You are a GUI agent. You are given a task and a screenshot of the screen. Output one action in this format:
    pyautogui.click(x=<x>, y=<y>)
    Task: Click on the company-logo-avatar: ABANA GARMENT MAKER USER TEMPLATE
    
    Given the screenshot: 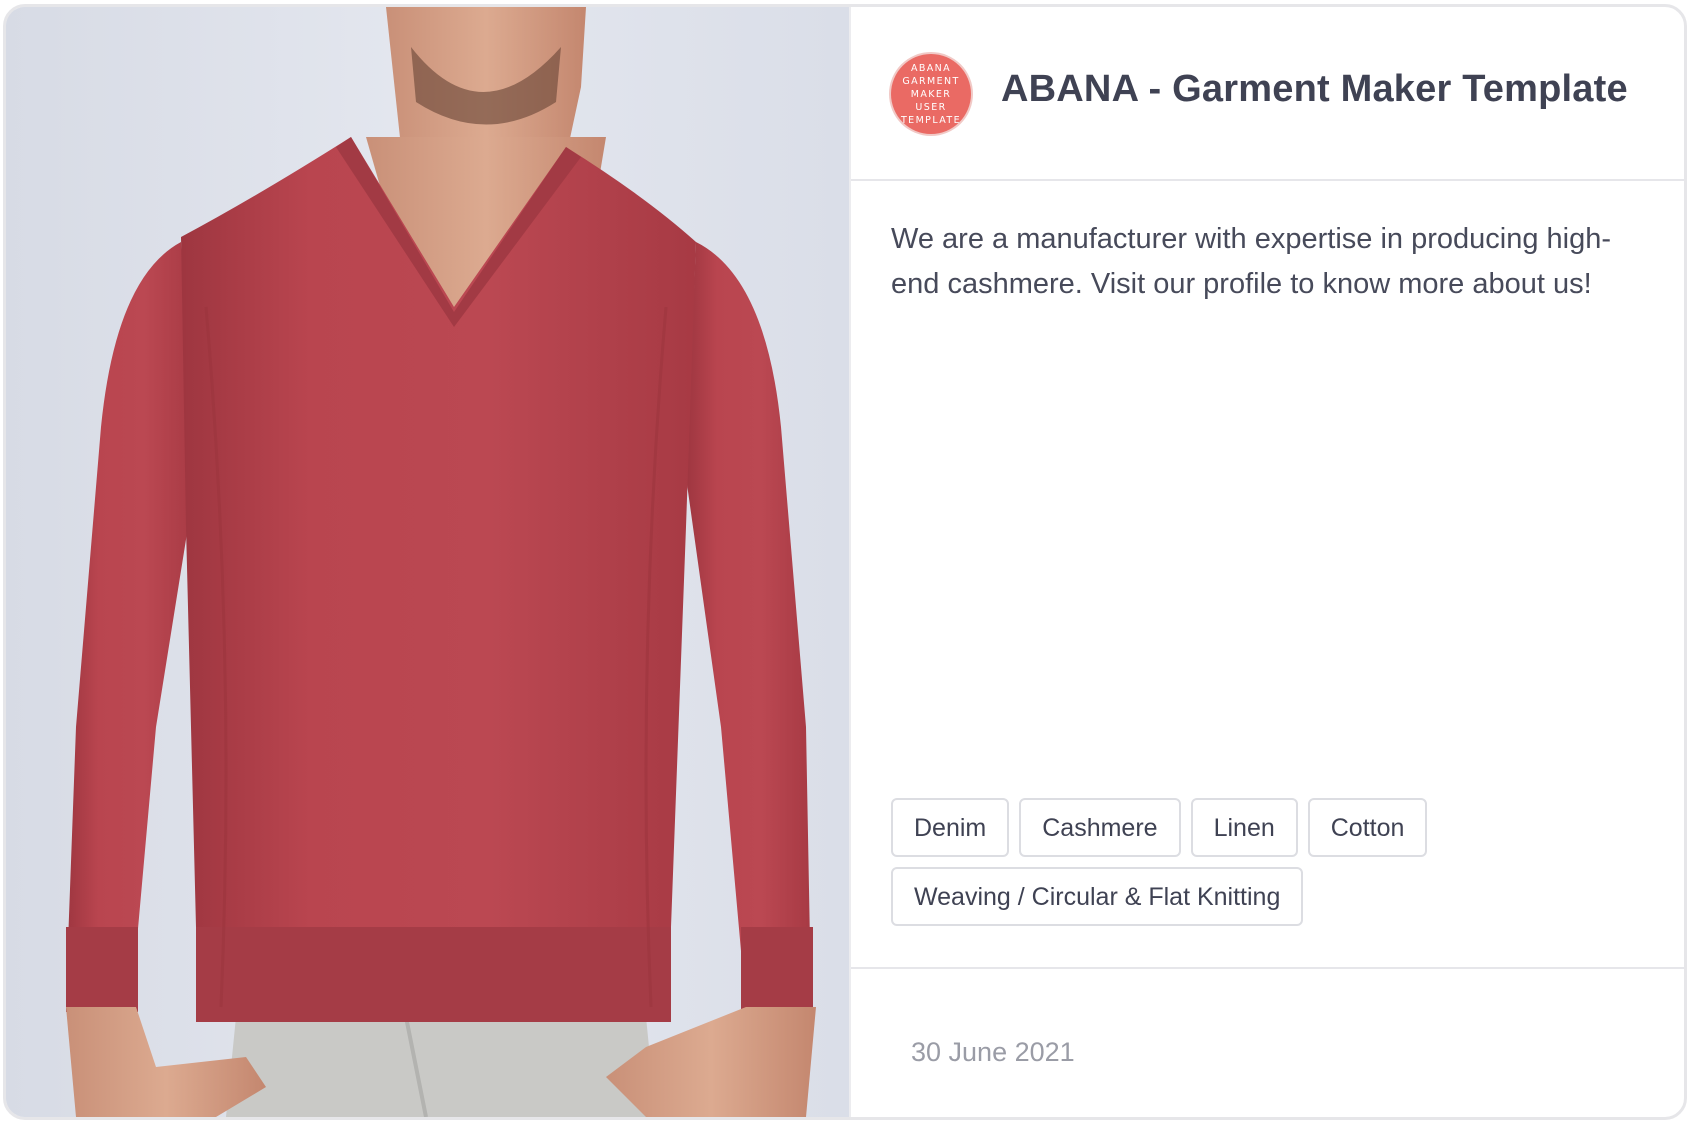 What is the action you would take?
    pyautogui.click(x=931, y=94)
    